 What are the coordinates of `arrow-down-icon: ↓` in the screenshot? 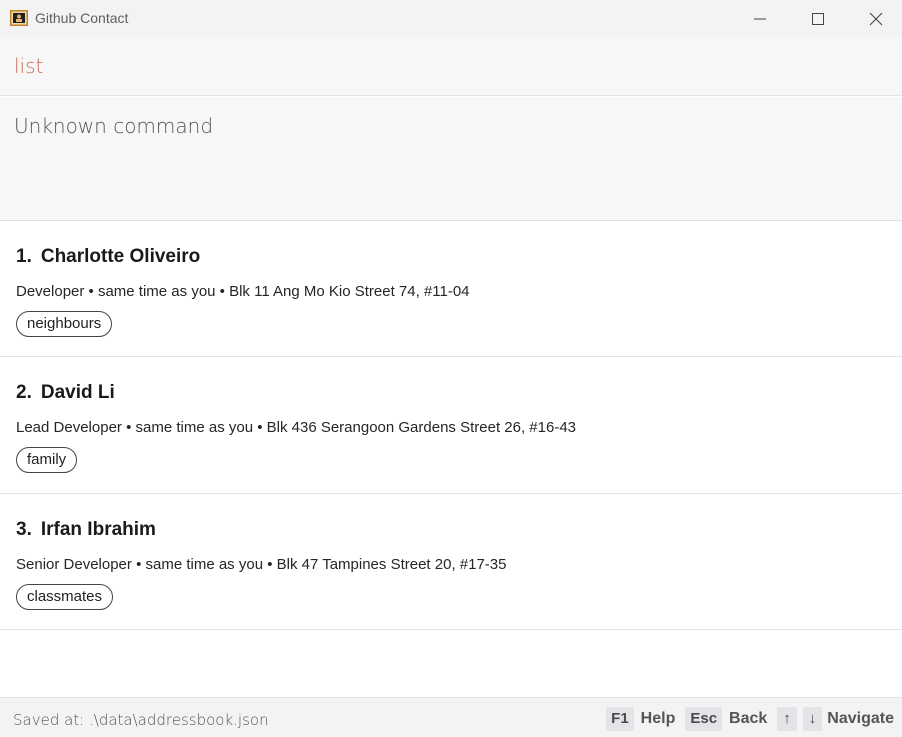 It's located at (812, 719).